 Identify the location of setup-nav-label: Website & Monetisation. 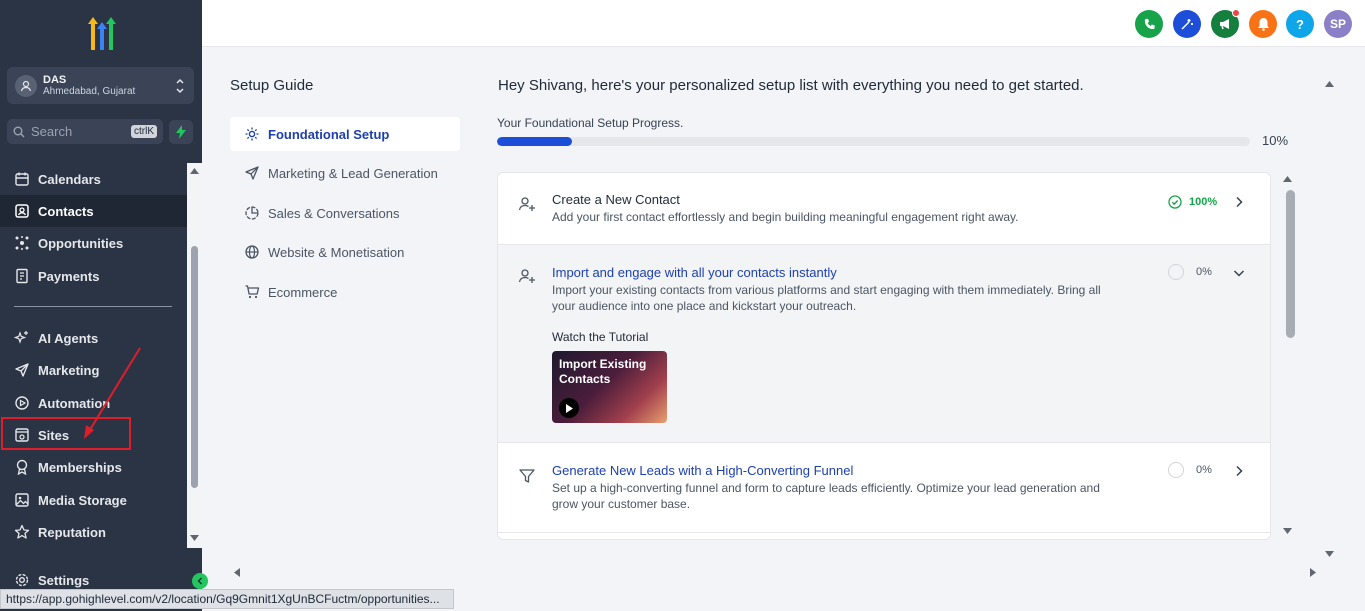
(336, 252).